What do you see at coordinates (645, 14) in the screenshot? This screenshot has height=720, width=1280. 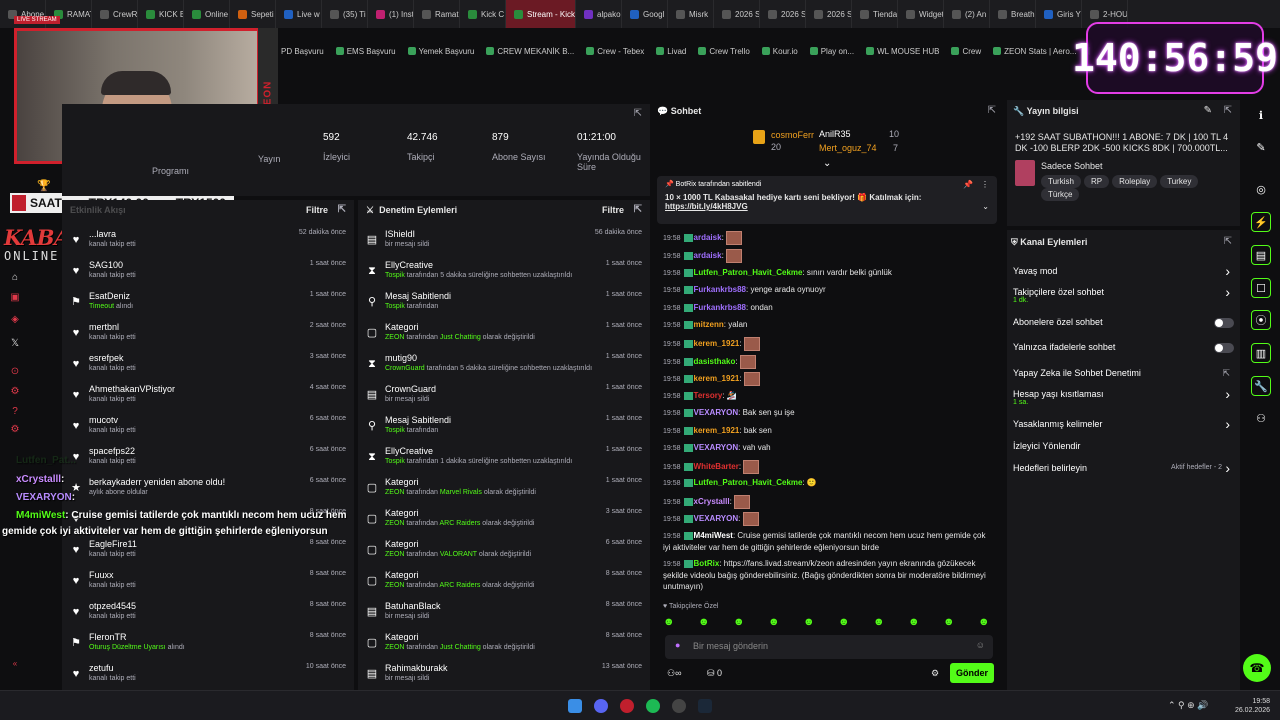 I see `browser-tab: Googl` at bounding box center [645, 14].